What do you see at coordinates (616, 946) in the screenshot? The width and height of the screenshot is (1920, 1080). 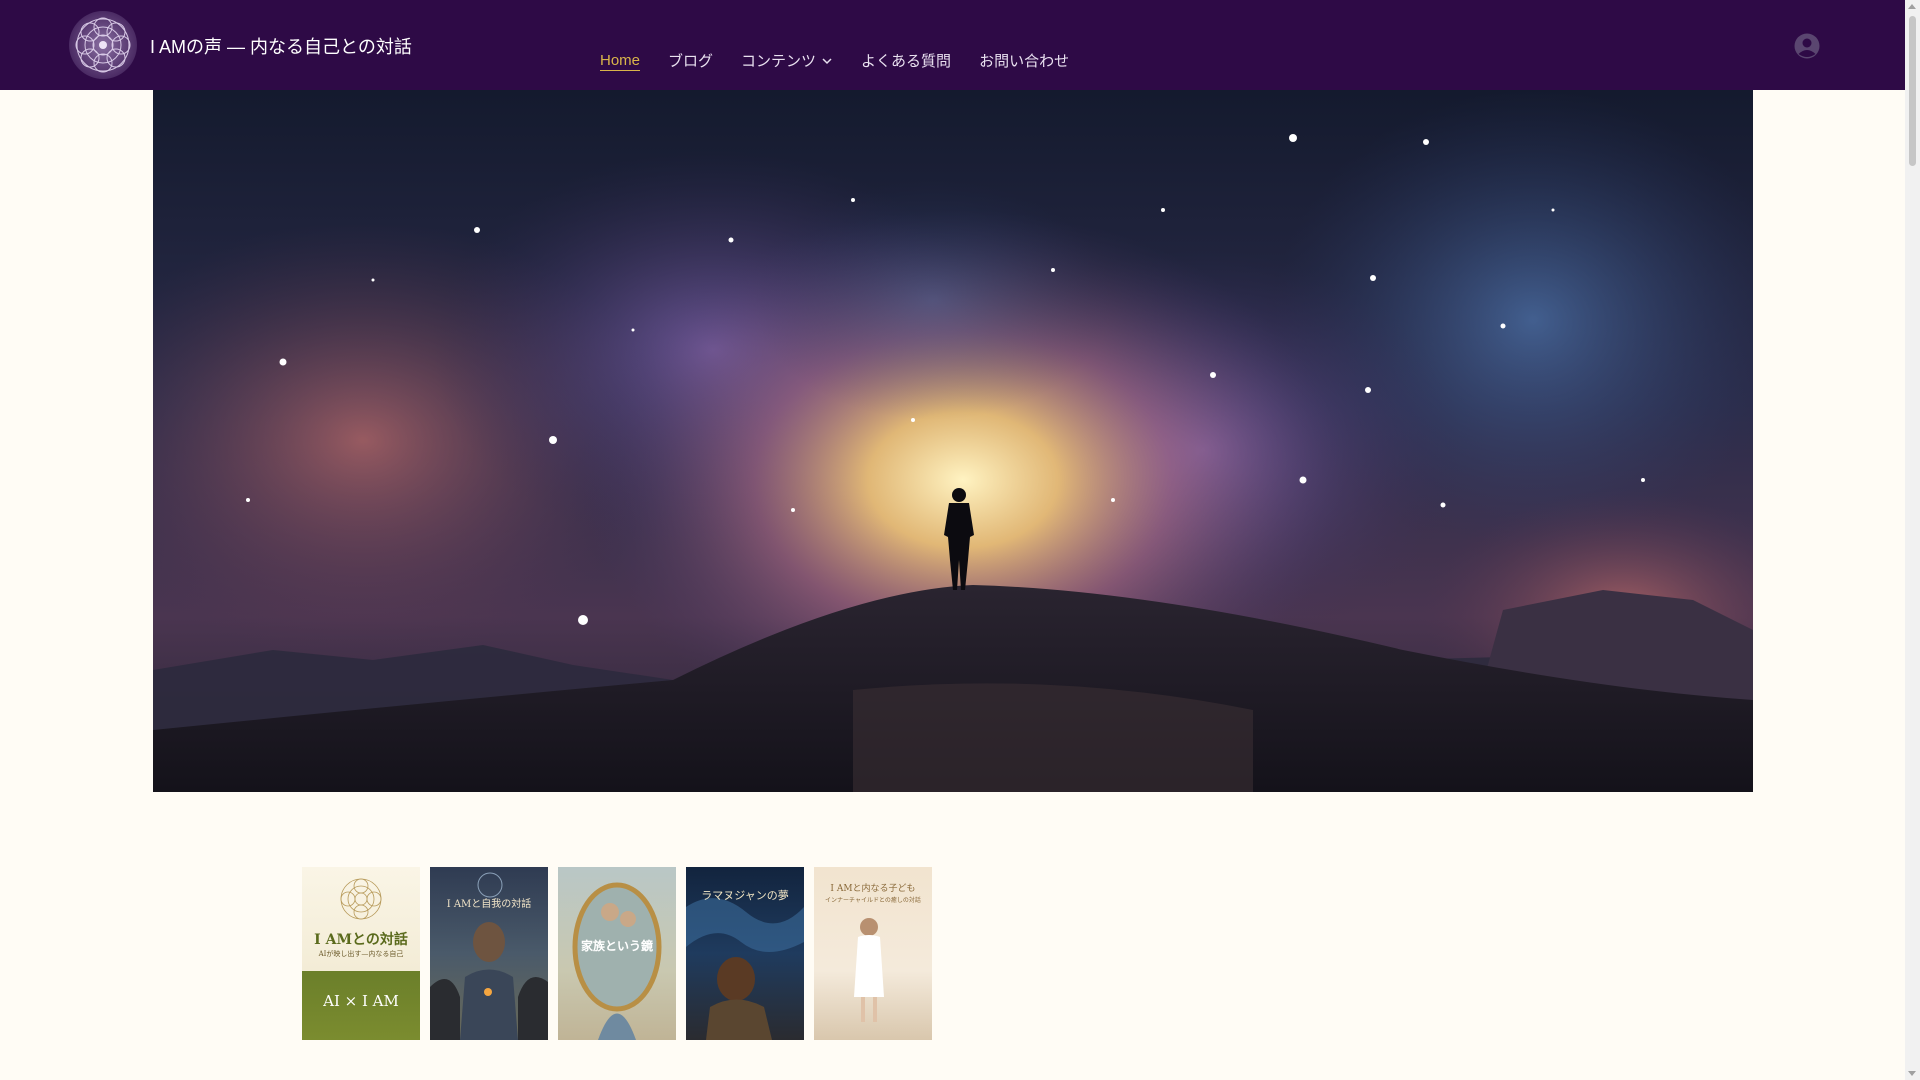 I see `book-title: 家族という鏡` at bounding box center [616, 946].